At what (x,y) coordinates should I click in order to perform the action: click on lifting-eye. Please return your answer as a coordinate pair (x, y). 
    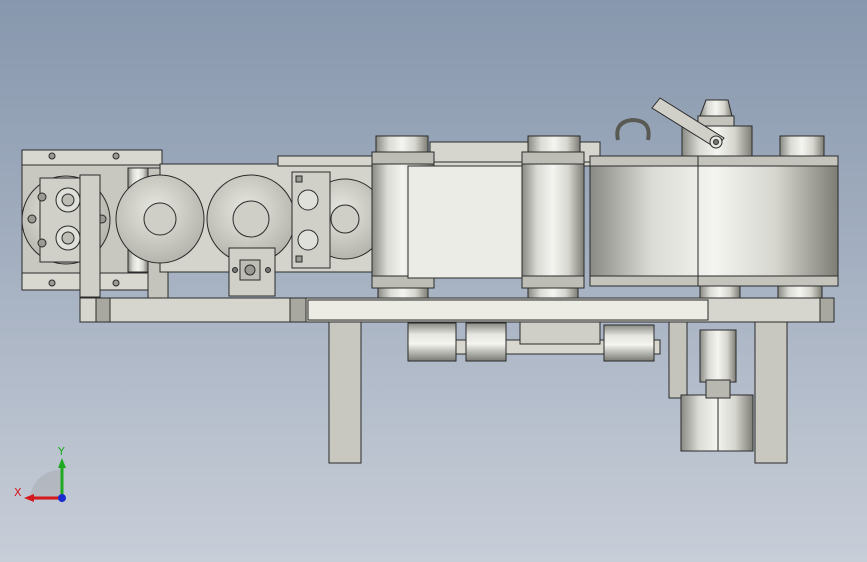
    Looking at the image, I should click on (633, 129).